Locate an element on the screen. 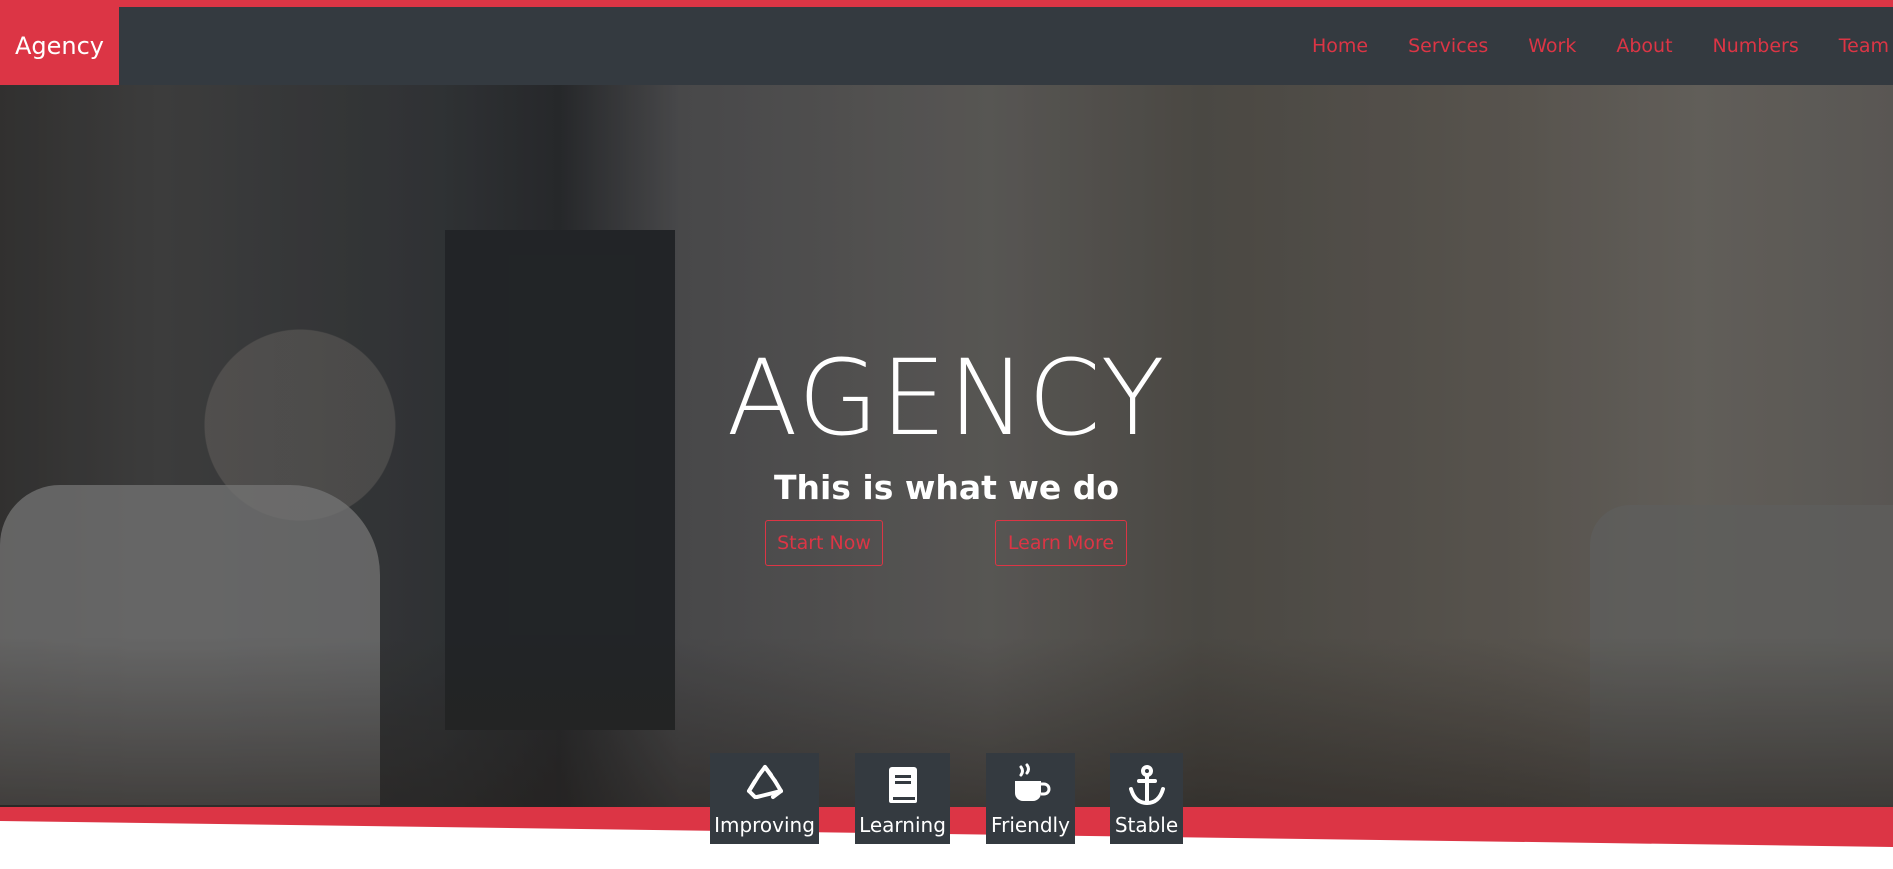 The width and height of the screenshot is (1893, 869). anchor-icon is located at coordinates (1146, 784).